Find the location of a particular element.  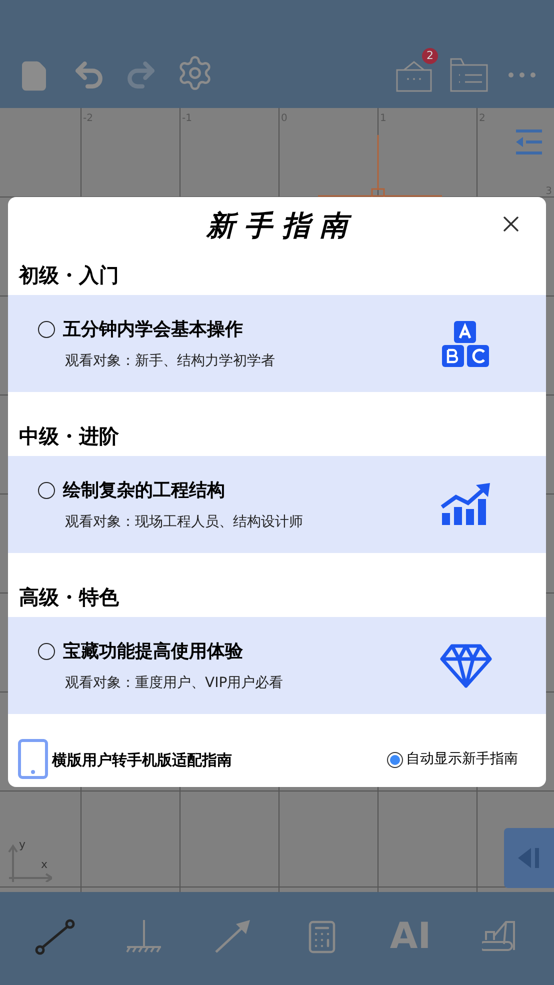

guide-card: 宝藏功能提高使用体验 观看对象：重度用户、VIP用户必看 is located at coordinates (277, 665).